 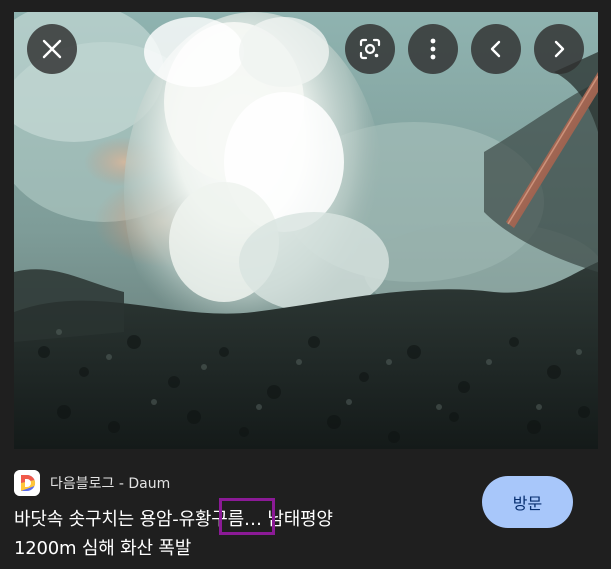 I want to click on previous-image-button, so click(x=496, y=49).